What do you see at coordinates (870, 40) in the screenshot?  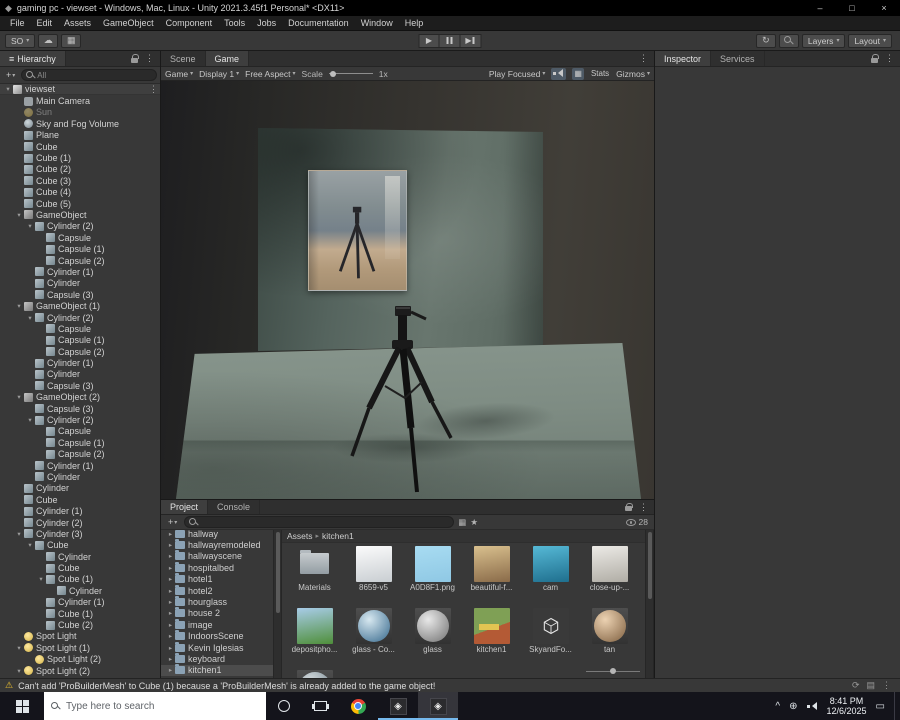 I see `layout-dropdown: Layout ▾` at bounding box center [870, 40].